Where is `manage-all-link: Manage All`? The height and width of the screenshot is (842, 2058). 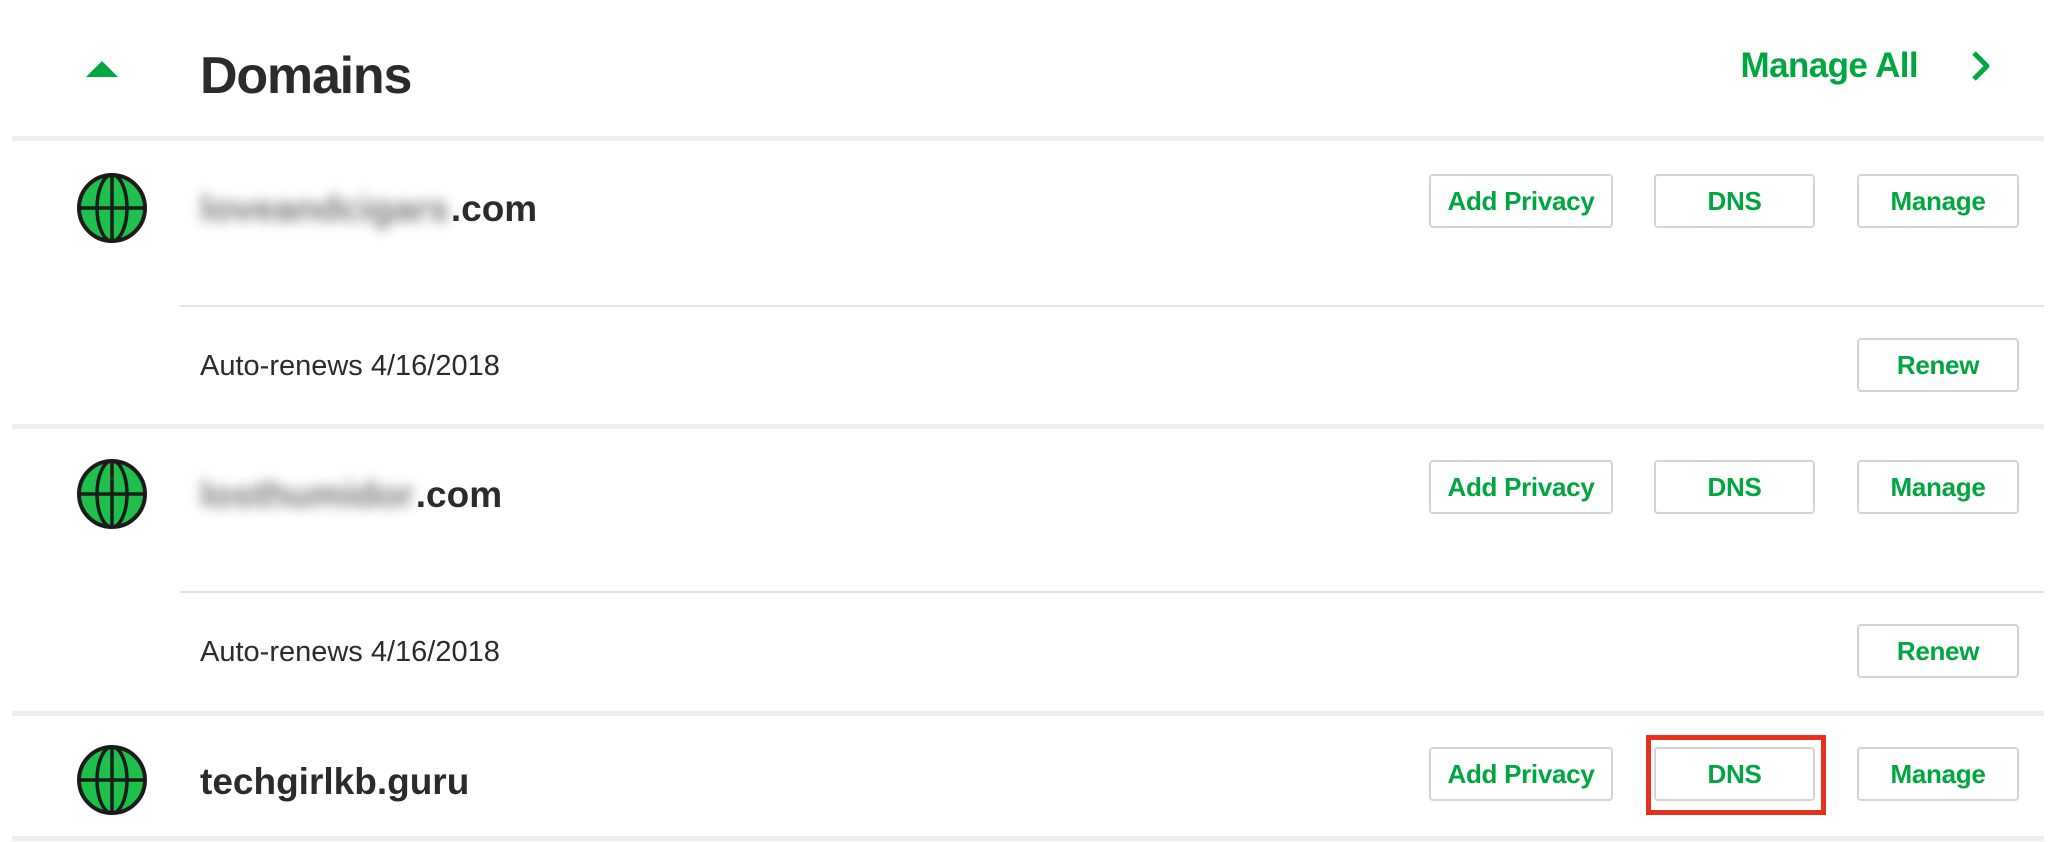
manage-all-link: Manage All is located at coordinates (1869, 66).